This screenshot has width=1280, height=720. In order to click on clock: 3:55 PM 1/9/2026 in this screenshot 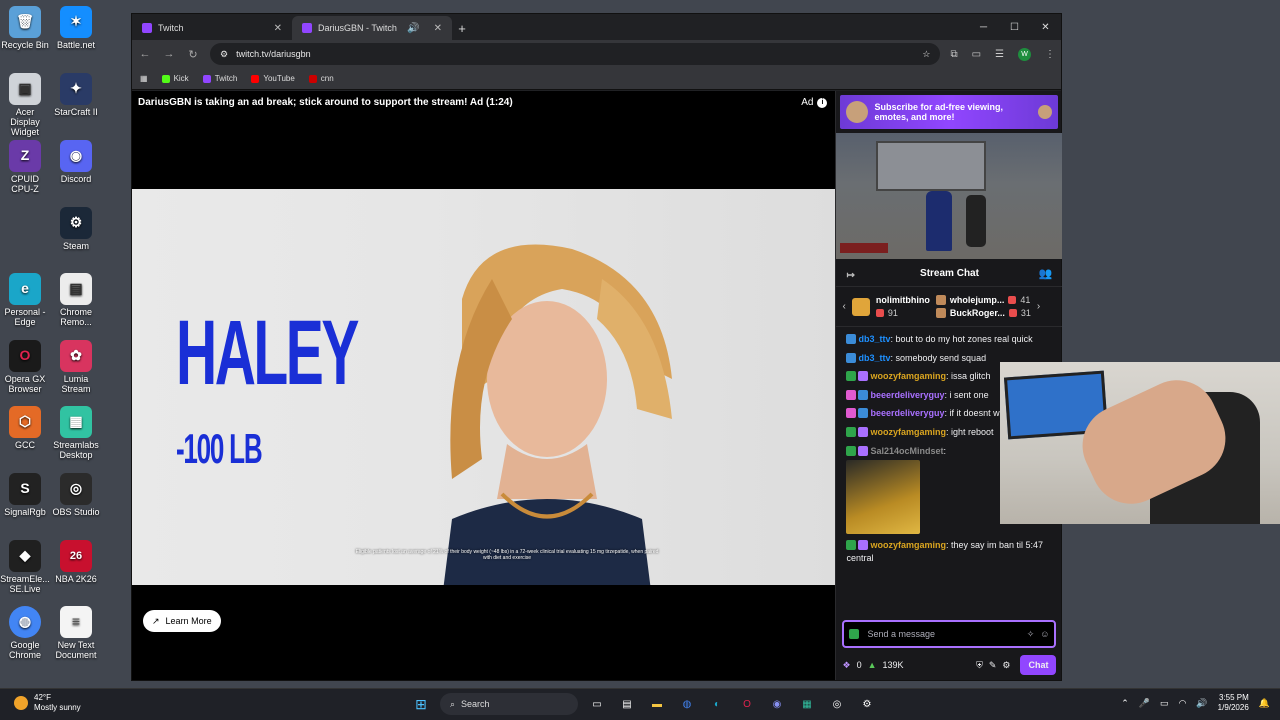, I will do `click(1233, 703)`.